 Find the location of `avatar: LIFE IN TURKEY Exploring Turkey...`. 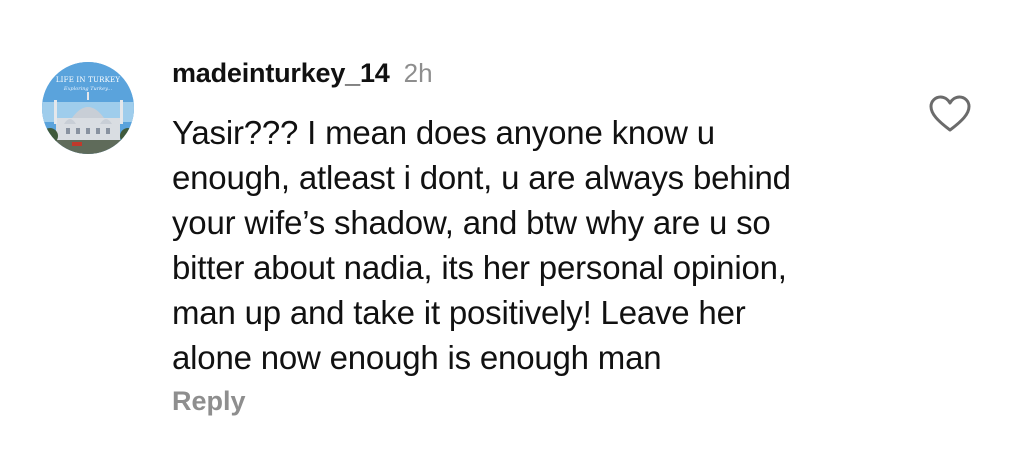

avatar: LIFE IN TURKEY Exploring Turkey... is located at coordinates (88, 108).